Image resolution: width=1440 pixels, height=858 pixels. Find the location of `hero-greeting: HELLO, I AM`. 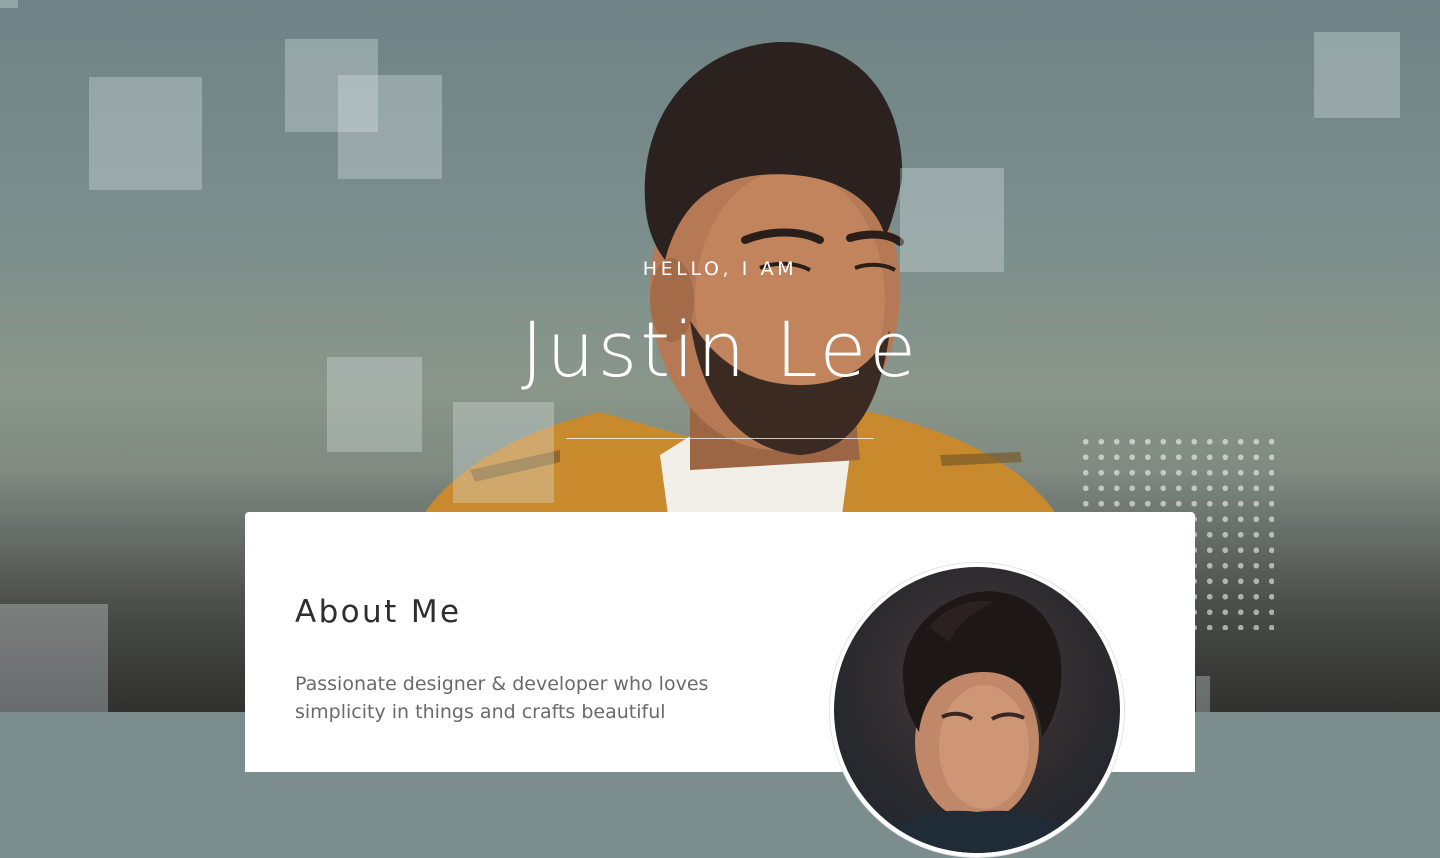

hero-greeting: HELLO, I AM is located at coordinates (720, 269).